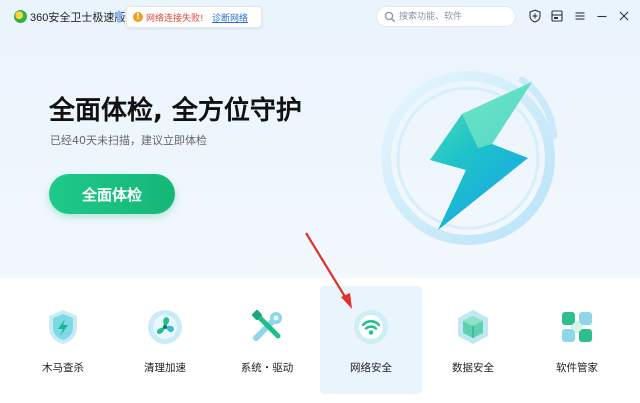  I want to click on wifi-icon, so click(371, 327).